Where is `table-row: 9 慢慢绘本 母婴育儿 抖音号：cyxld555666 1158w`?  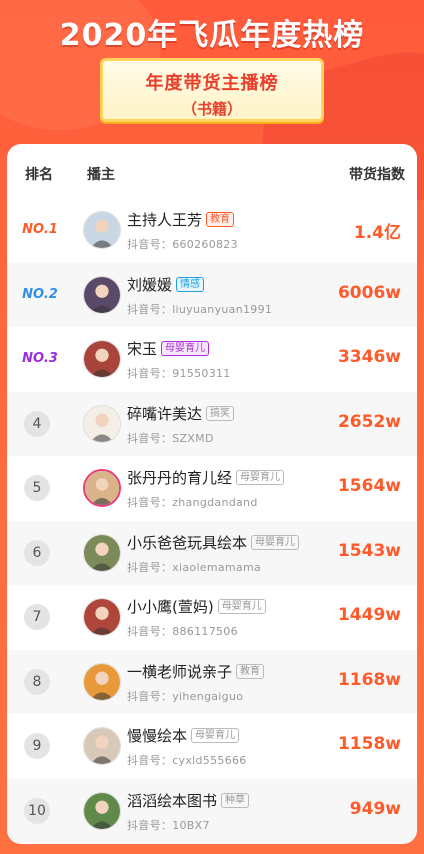 table-row: 9 慢慢绘本 母婴育儿 抖音号：cyxld555666 1158w is located at coordinates (212, 746).